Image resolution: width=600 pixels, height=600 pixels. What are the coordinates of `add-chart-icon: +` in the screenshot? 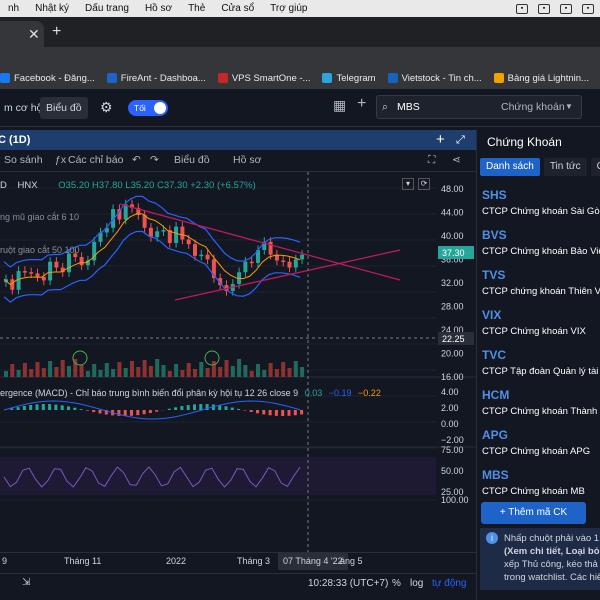 It's located at (440, 140).